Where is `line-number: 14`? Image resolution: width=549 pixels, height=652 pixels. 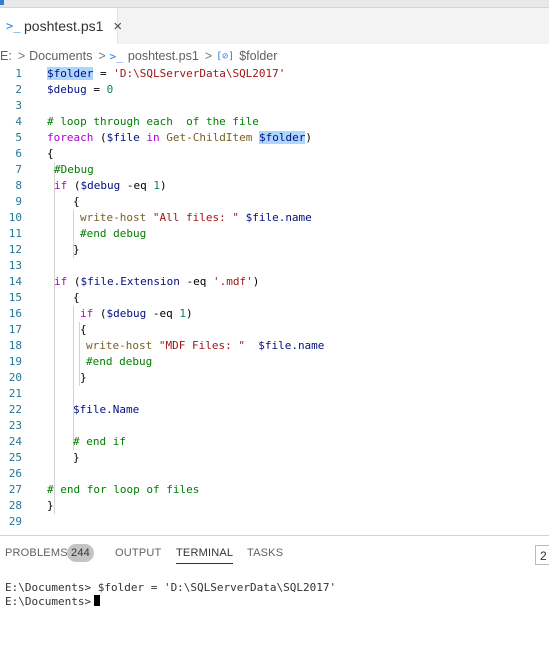
line-number: 14 is located at coordinates (15, 281).